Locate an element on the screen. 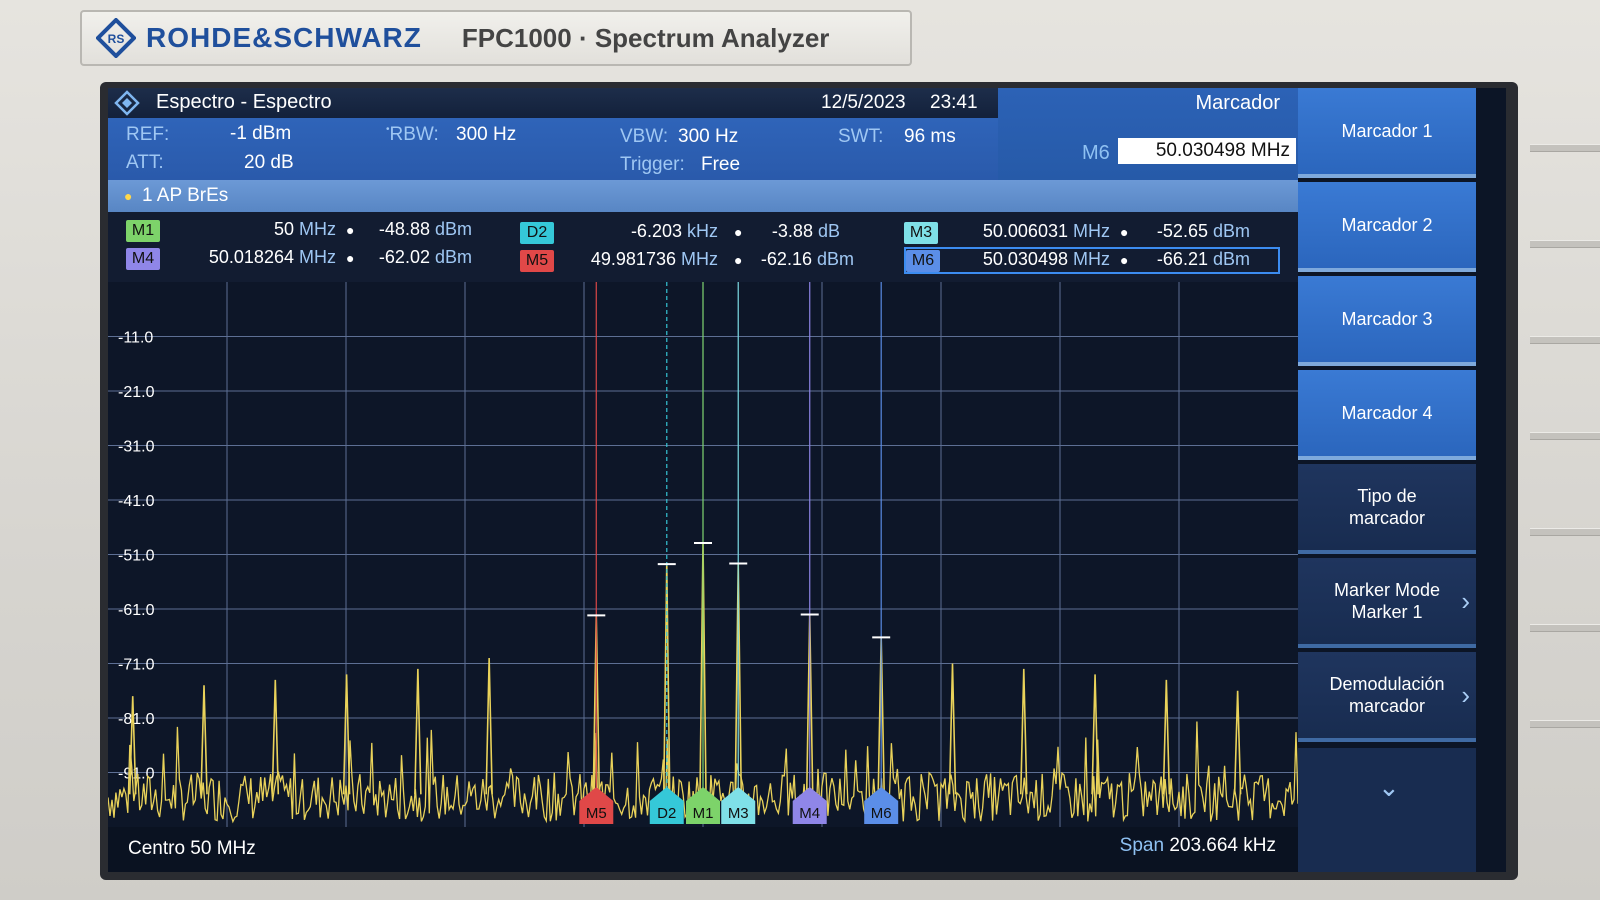 This screenshot has height=900, width=1600. ref-value: -1 dBm is located at coordinates (260, 134).